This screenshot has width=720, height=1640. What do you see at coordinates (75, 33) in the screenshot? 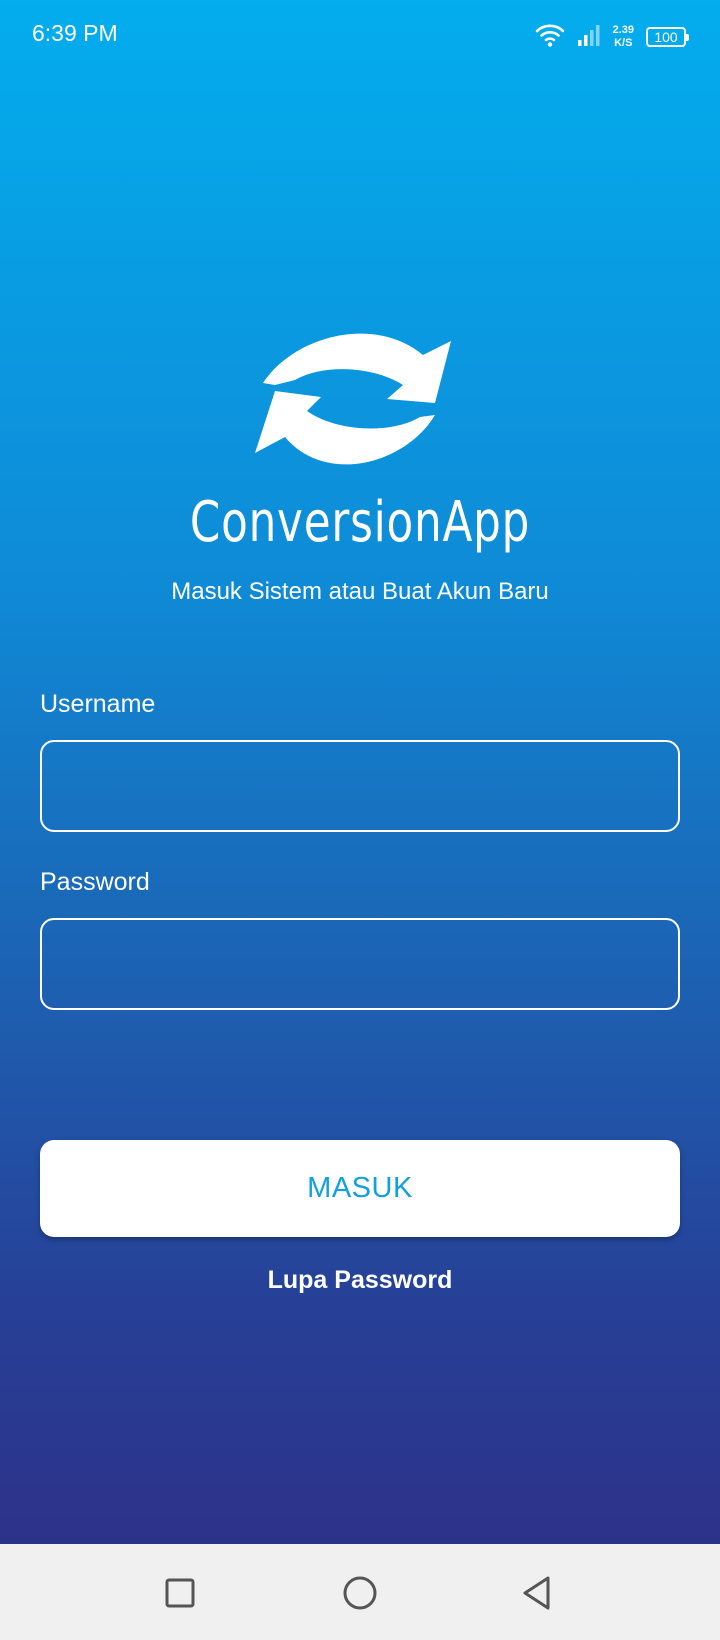
I see `status-time: 6:39 PM` at bounding box center [75, 33].